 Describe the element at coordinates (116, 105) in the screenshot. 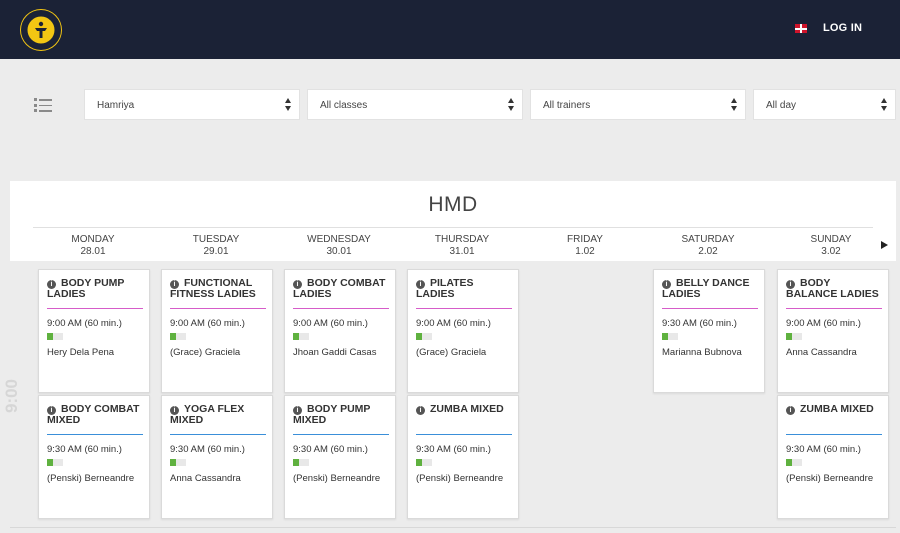

I see `location-select-value: Hamriya` at that location.